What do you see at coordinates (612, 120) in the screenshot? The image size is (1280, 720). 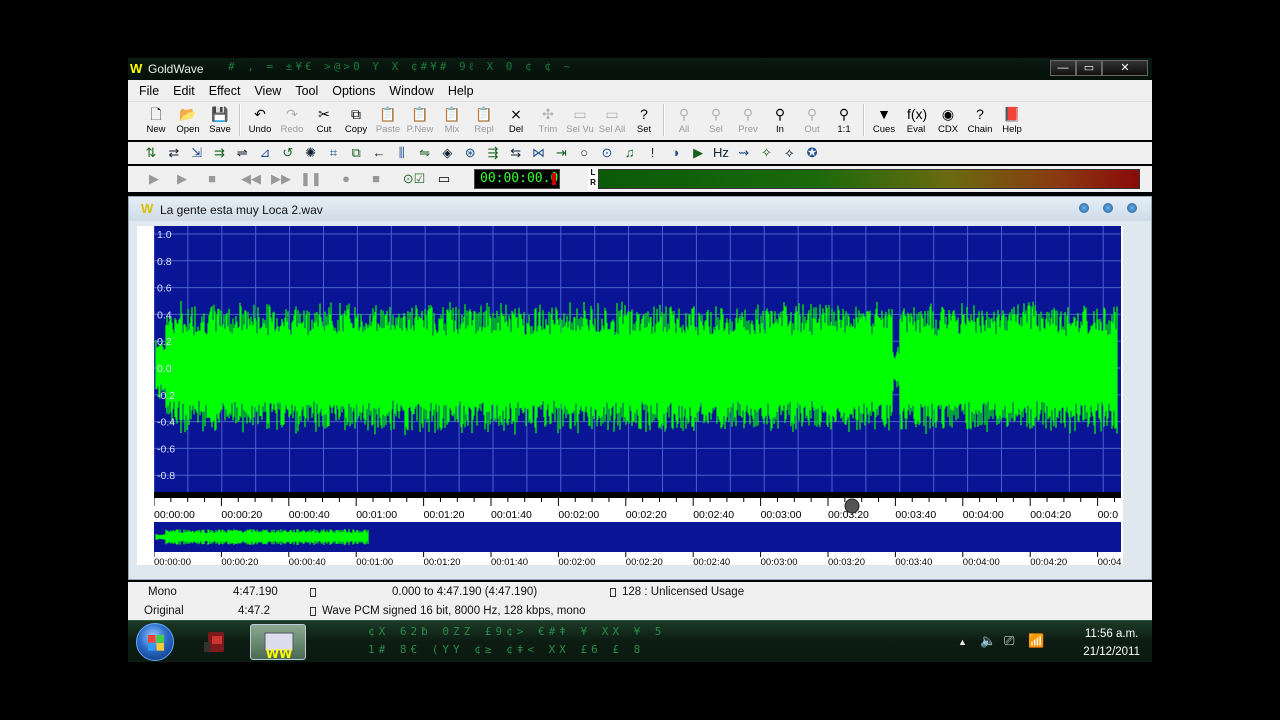 I see `select-all-button: ▭ Sel All` at bounding box center [612, 120].